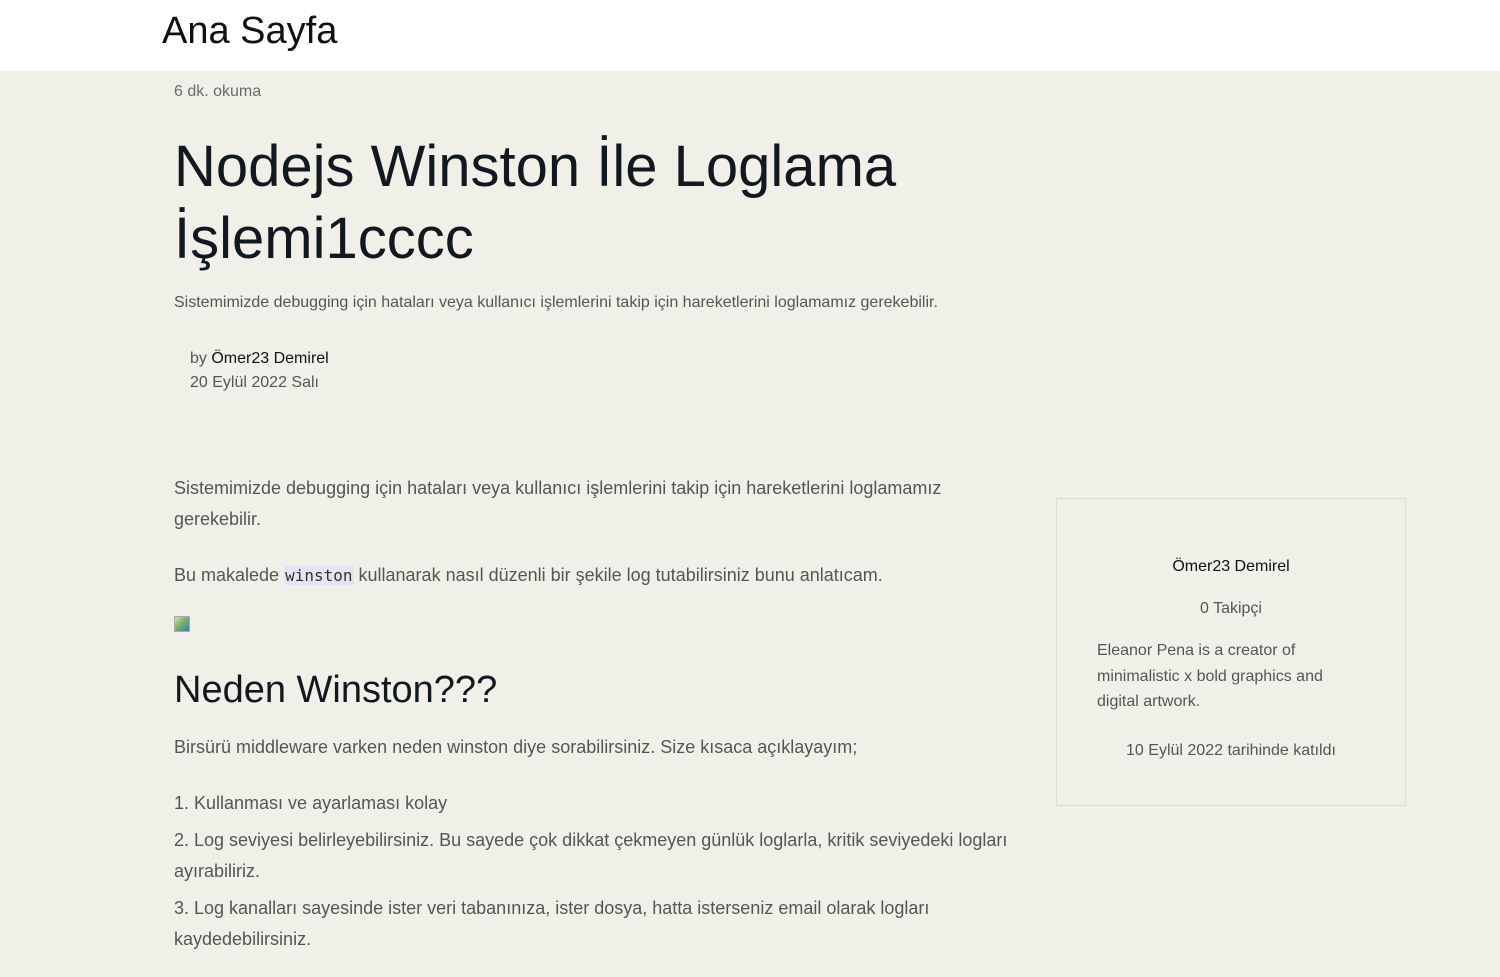 The width and height of the screenshot is (1500, 977). Describe the element at coordinates (249, 31) in the screenshot. I see `home-link: Ana Sayfa` at that location.